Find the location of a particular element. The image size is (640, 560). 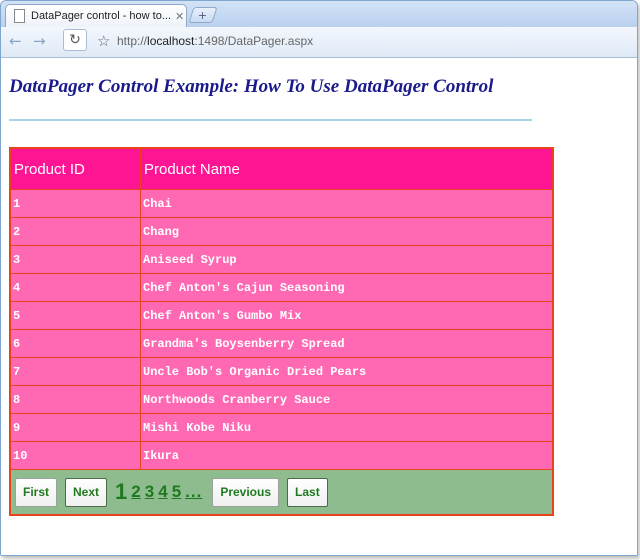

product-id-cell: 6 is located at coordinates (75, 343).